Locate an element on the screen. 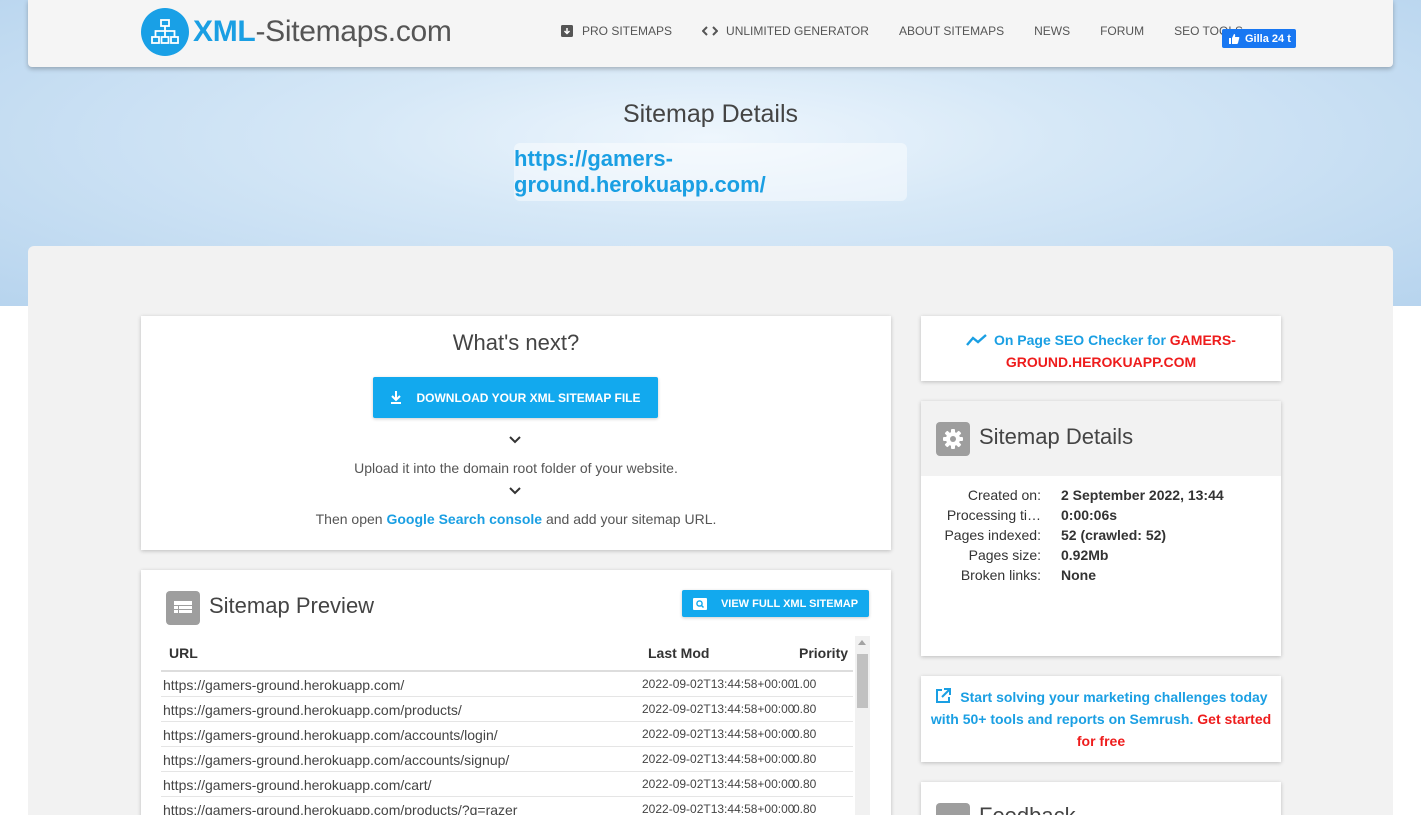 The height and width of the screenshot is (815, 1421). semrush-cta-2: for free is located at coordinates (1101, 741).